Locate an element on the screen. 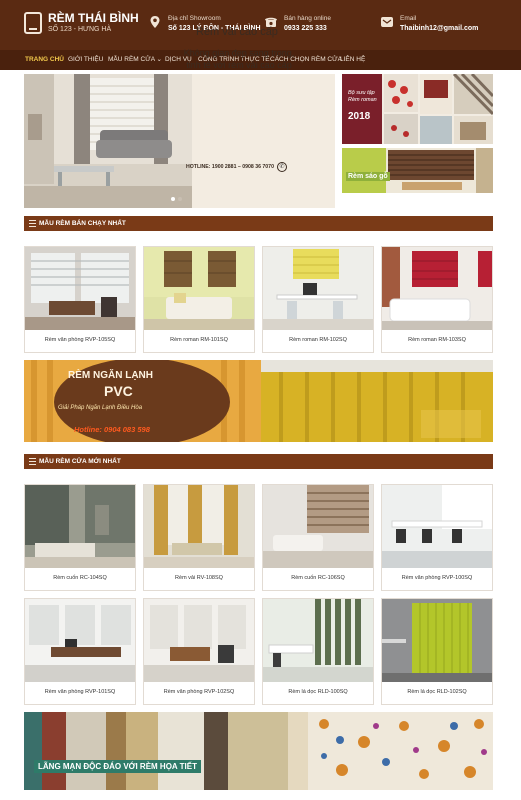 The image size is (521, 800). pvc-subtitle: Giải Pháp Ngăn Lạnh Điều Hòa is located at coordinates (100, 408).